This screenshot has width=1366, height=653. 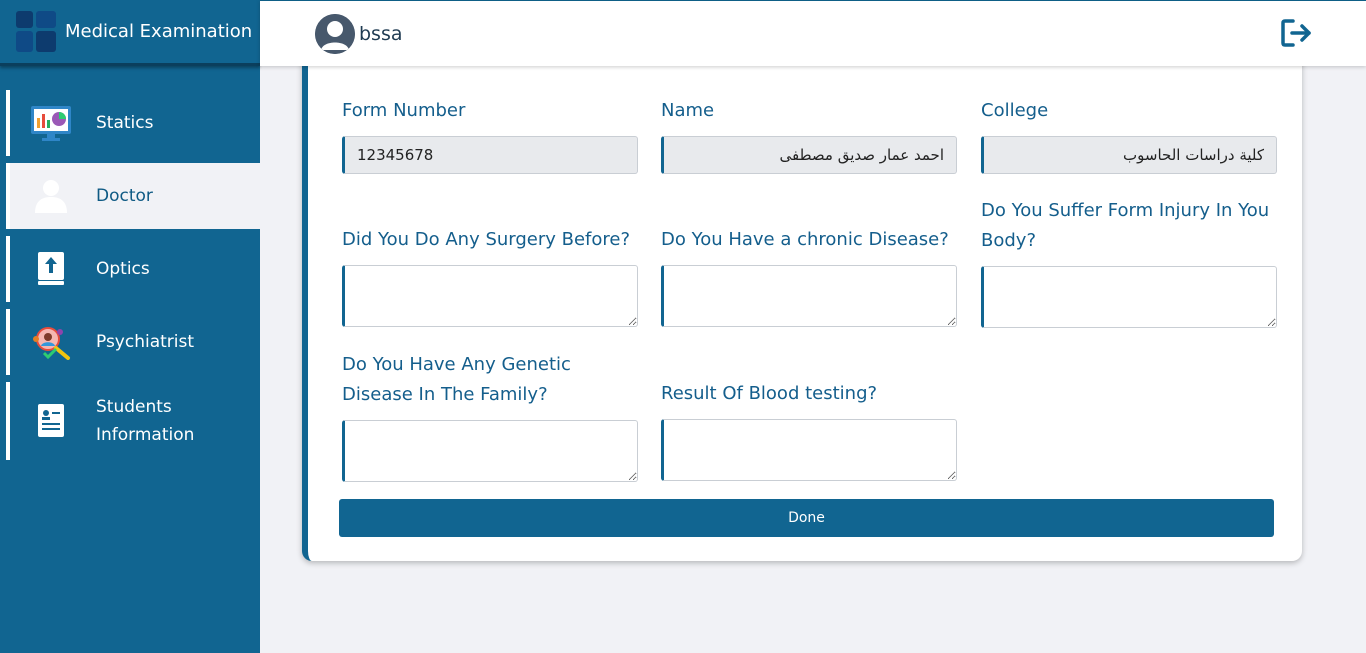 I want to click on chart-monitor-icon, so click(x=51, y=123).